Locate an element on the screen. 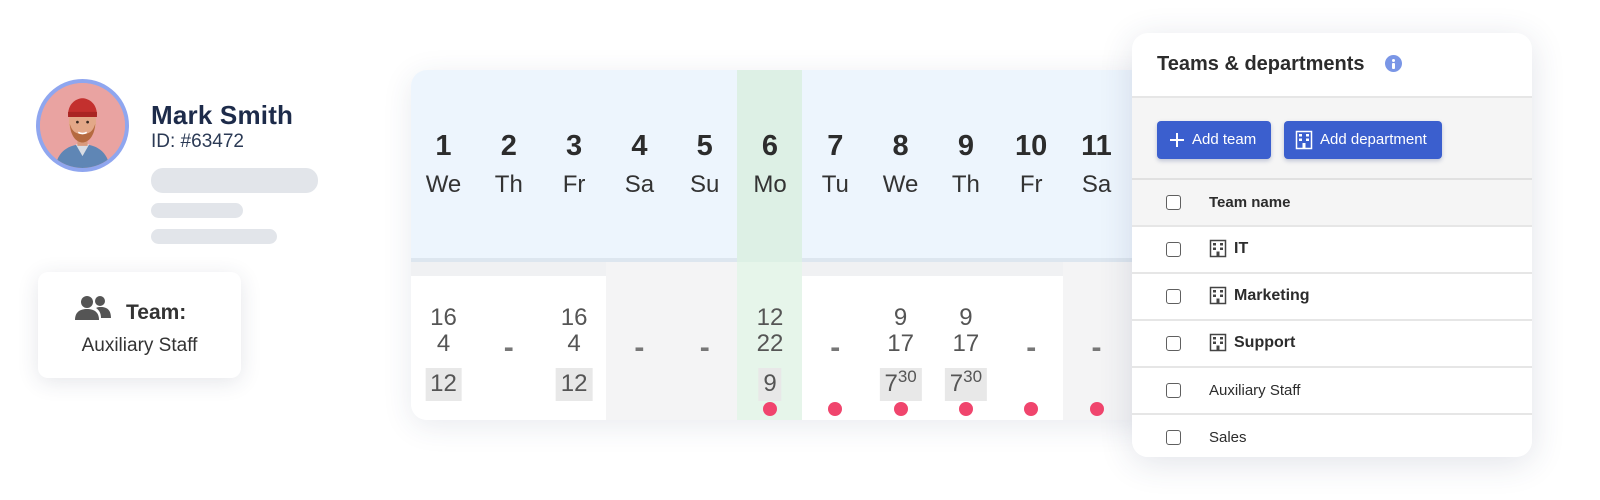  team-name: Sales is located at coordinates (1228, 437).